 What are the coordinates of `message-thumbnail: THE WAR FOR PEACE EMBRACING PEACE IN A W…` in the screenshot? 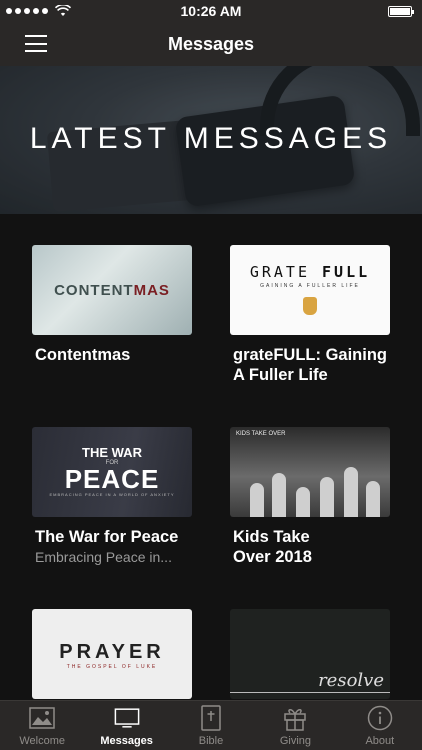 It's located at (112, 472).